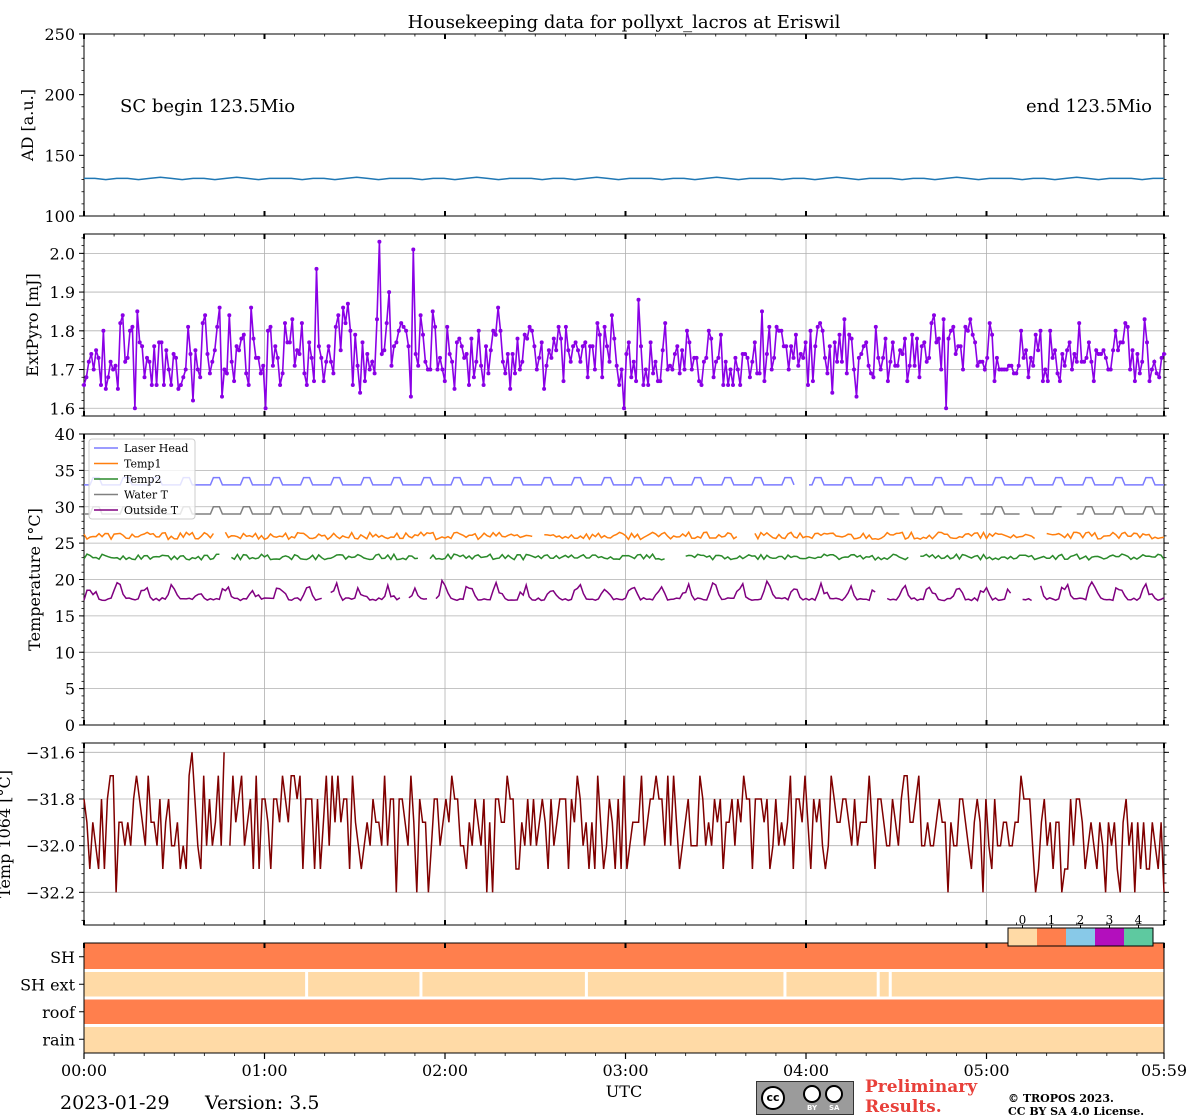 The width and height of the screenshot is (1200, 1120). I want to click on ad-series-line, so click(624, 178).